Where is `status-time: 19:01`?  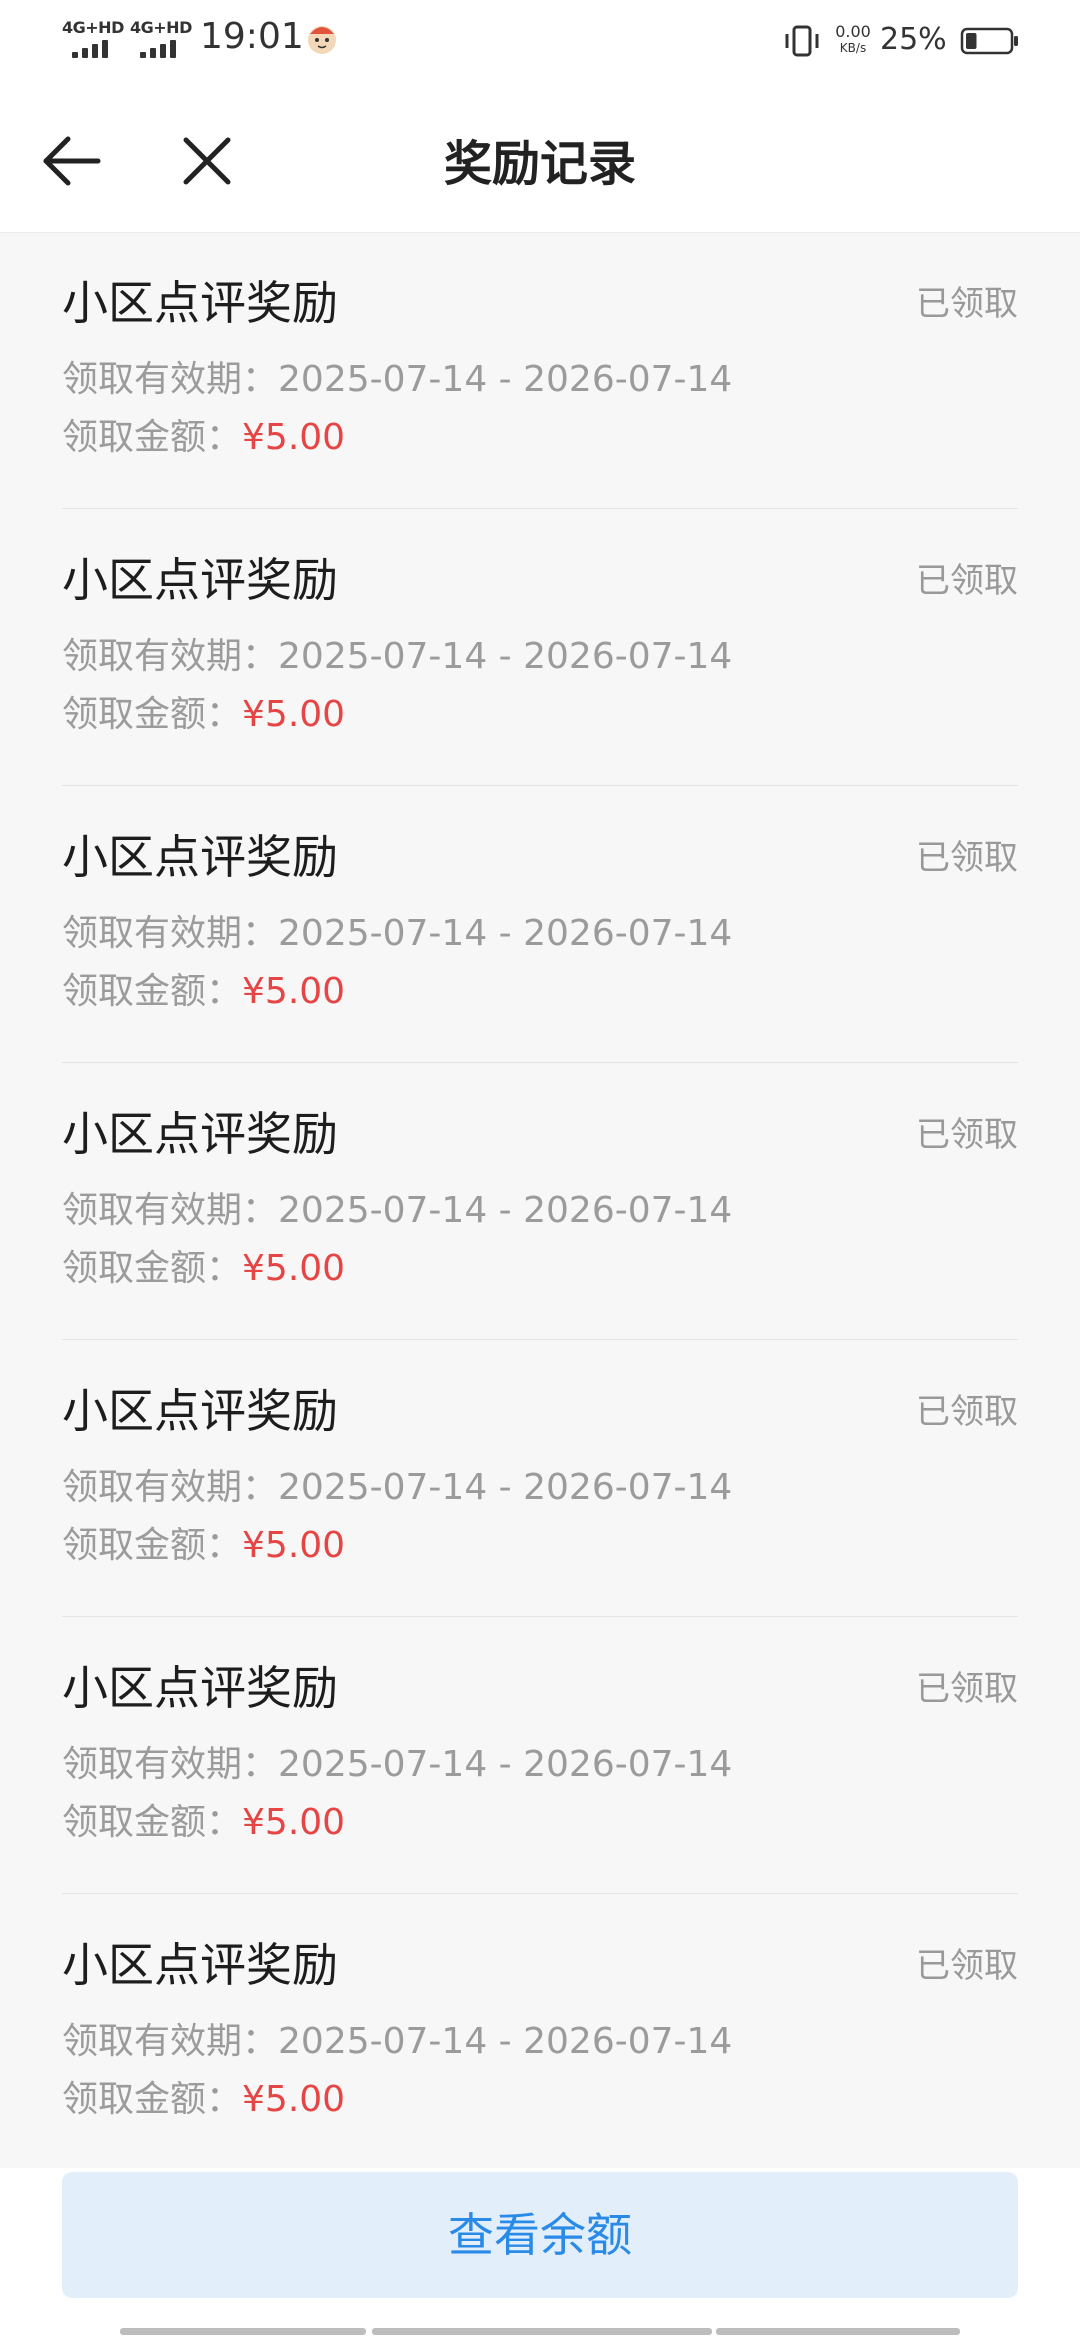 status-time: 19:01 is located at coordinates (252, 36).